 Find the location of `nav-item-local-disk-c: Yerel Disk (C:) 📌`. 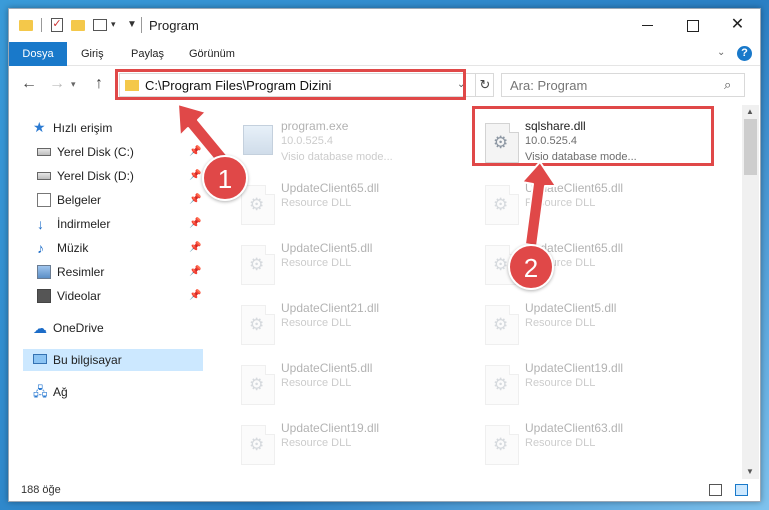

nav-item-local-disk-c: Yerel Disk (C:) 📌 is located at coordinates (106, 152).